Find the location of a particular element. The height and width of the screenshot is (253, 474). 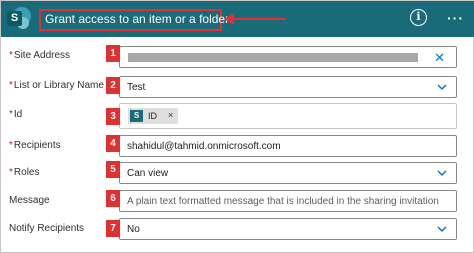

list-name-value: Test is located at coordinates (136, 87).